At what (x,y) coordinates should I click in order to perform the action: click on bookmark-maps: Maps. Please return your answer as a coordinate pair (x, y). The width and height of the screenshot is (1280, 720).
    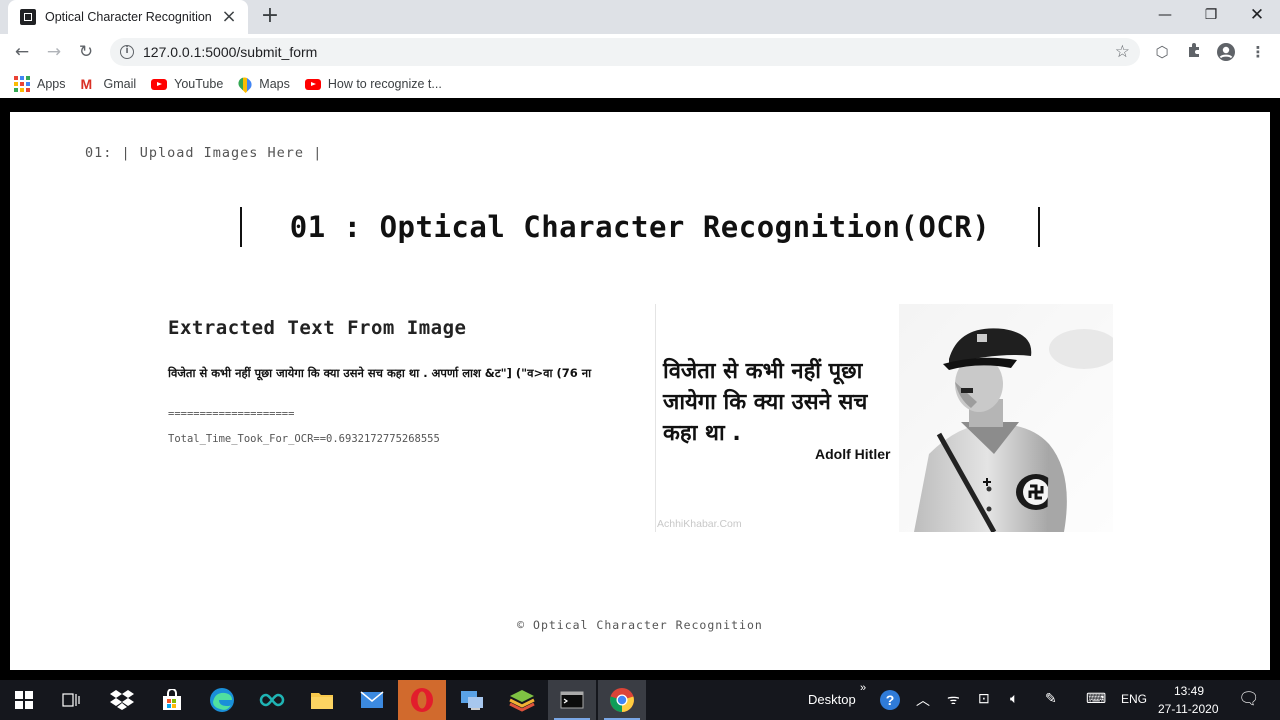
    Looking at the image, I should click on (263, 84).